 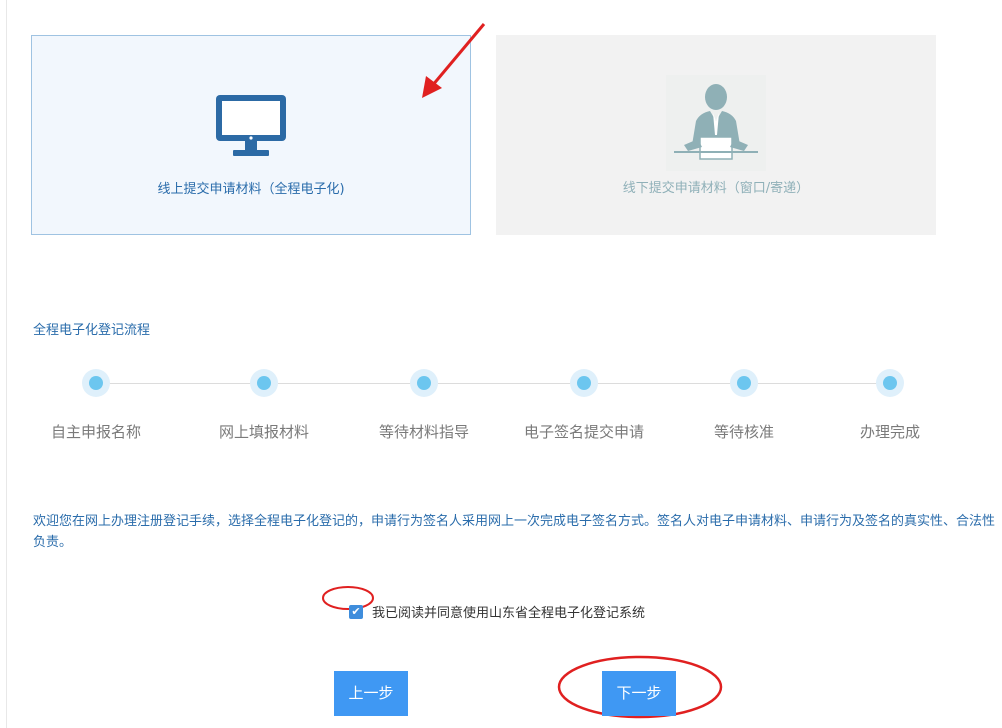 I want to click on flow-step-5: 等待核准, so click(x=744, y=405).